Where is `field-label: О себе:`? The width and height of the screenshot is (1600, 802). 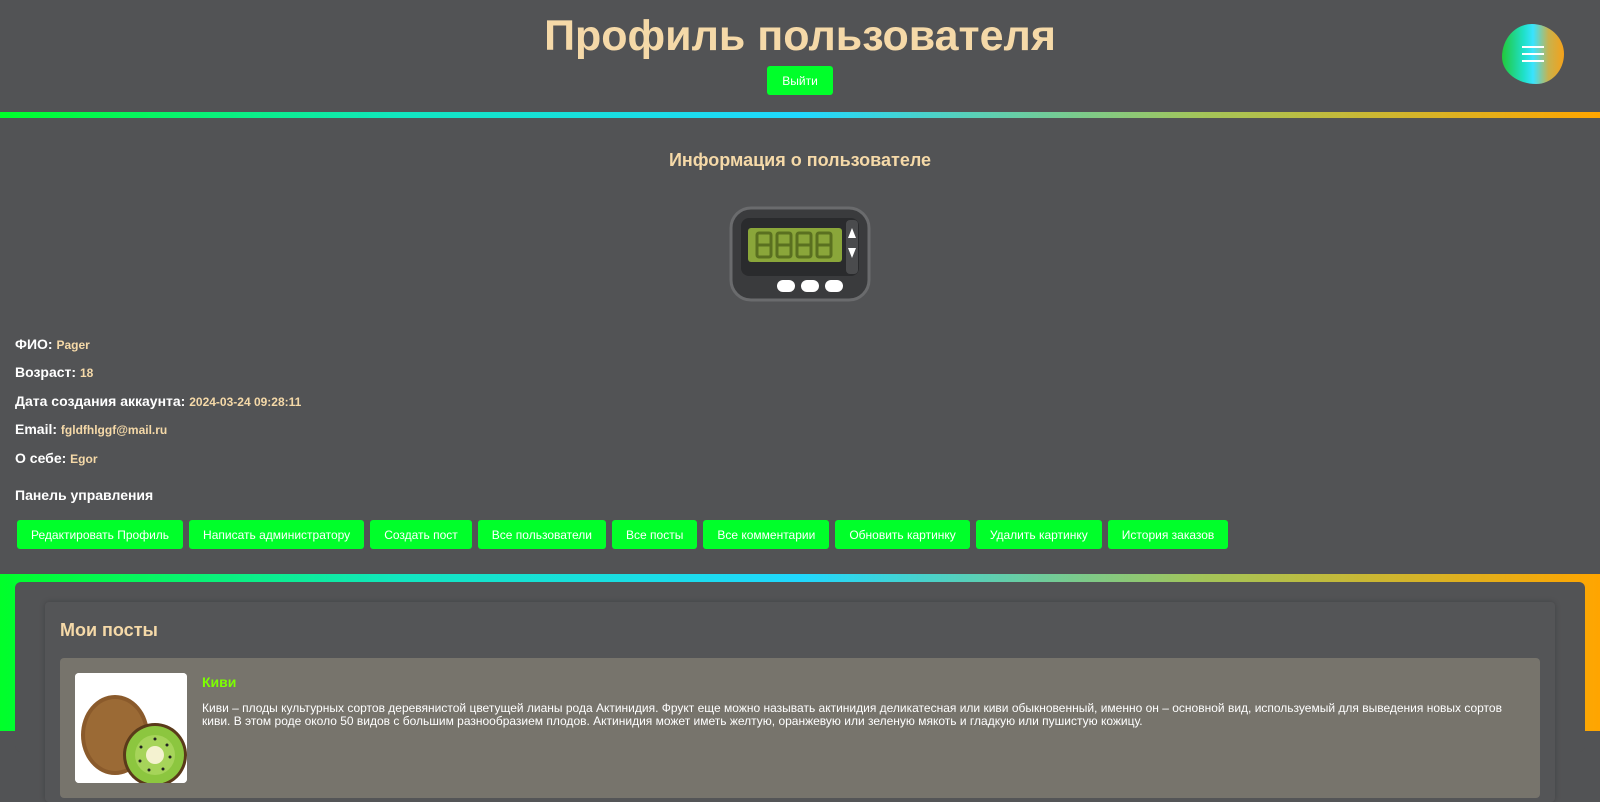
field-label: О себе: is located at coordinates (41, 458).